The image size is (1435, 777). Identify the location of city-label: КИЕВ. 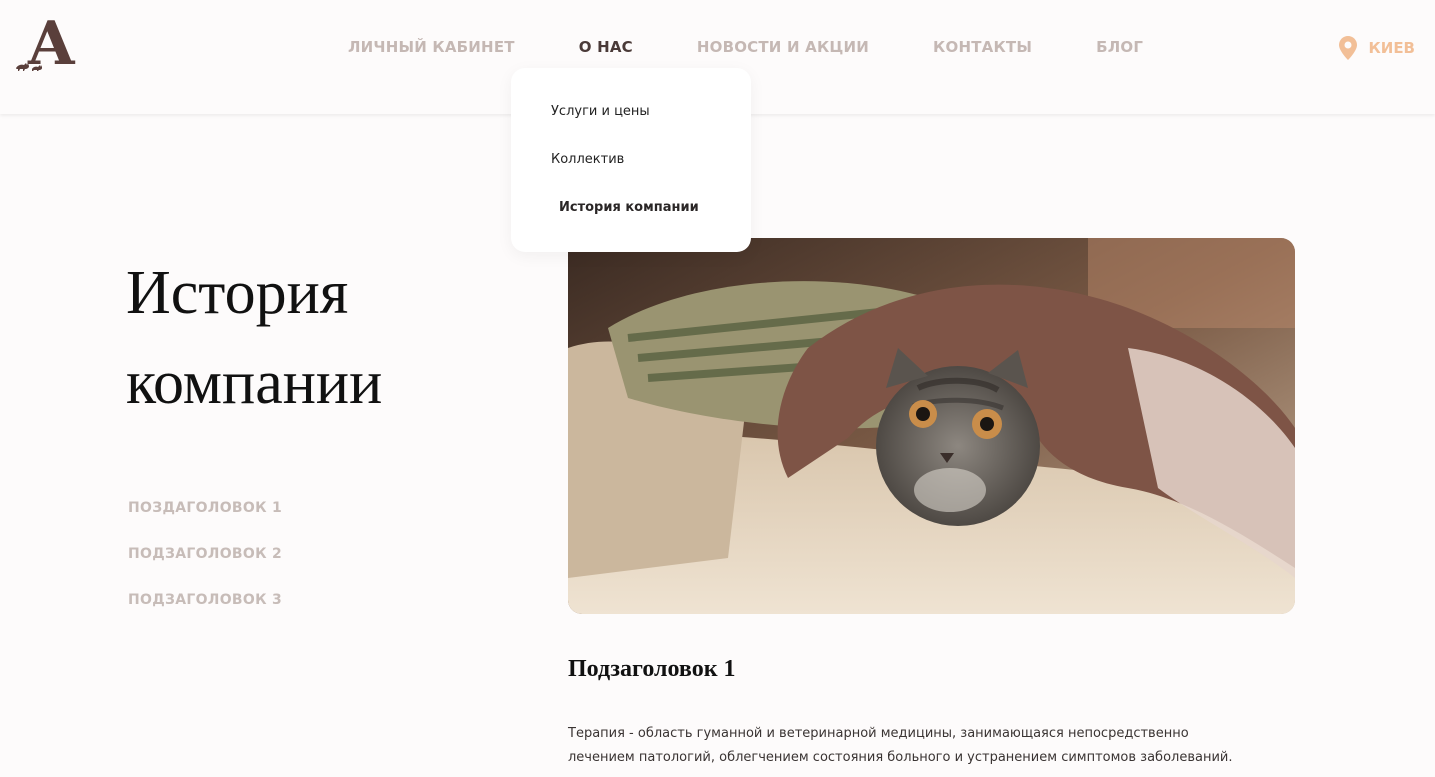
(1392, 48).